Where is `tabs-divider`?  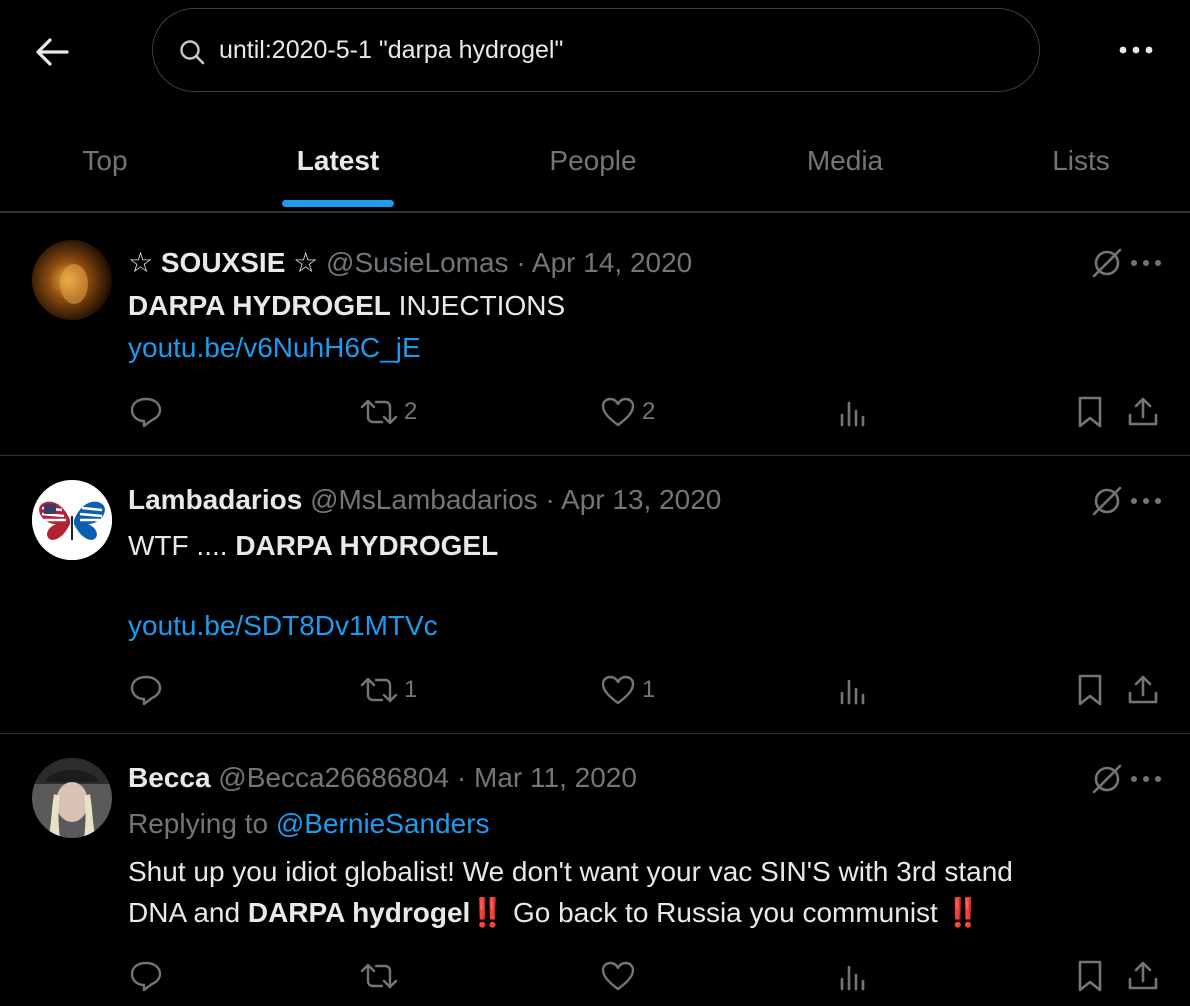 tabs-divider is located at coordinates (595, 212).